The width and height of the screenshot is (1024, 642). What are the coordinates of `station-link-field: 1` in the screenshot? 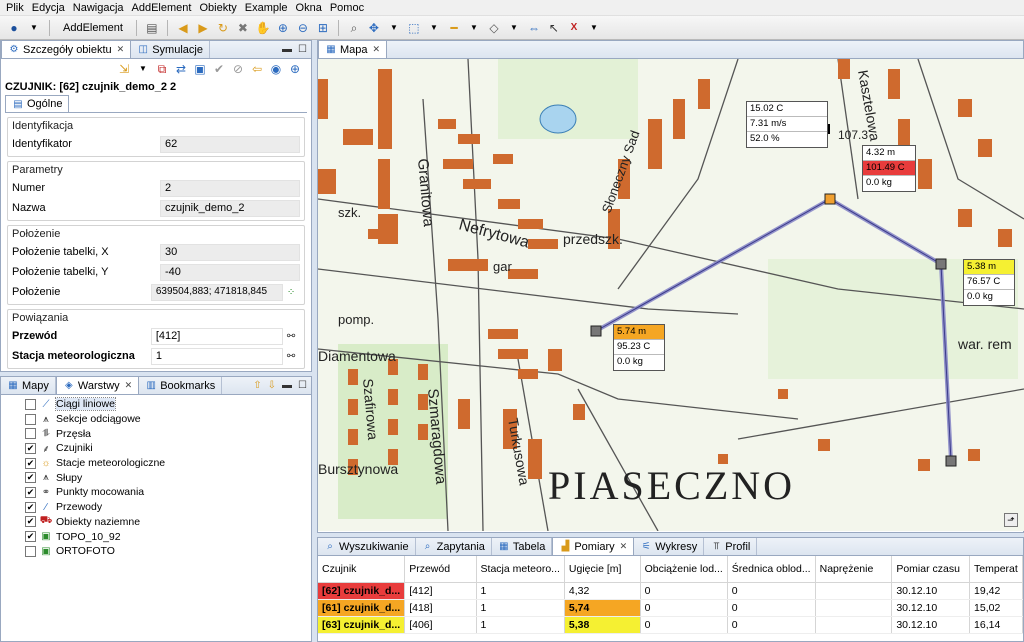 It's located at (216, 356).